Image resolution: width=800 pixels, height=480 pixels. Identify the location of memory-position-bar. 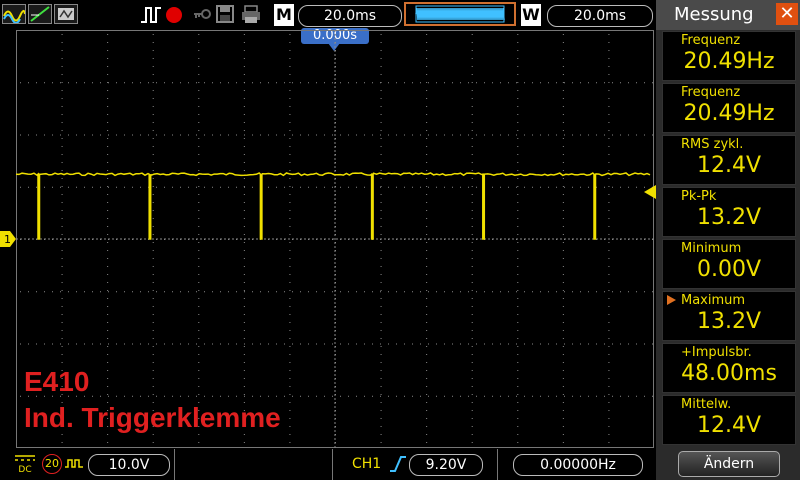
(460, 14).